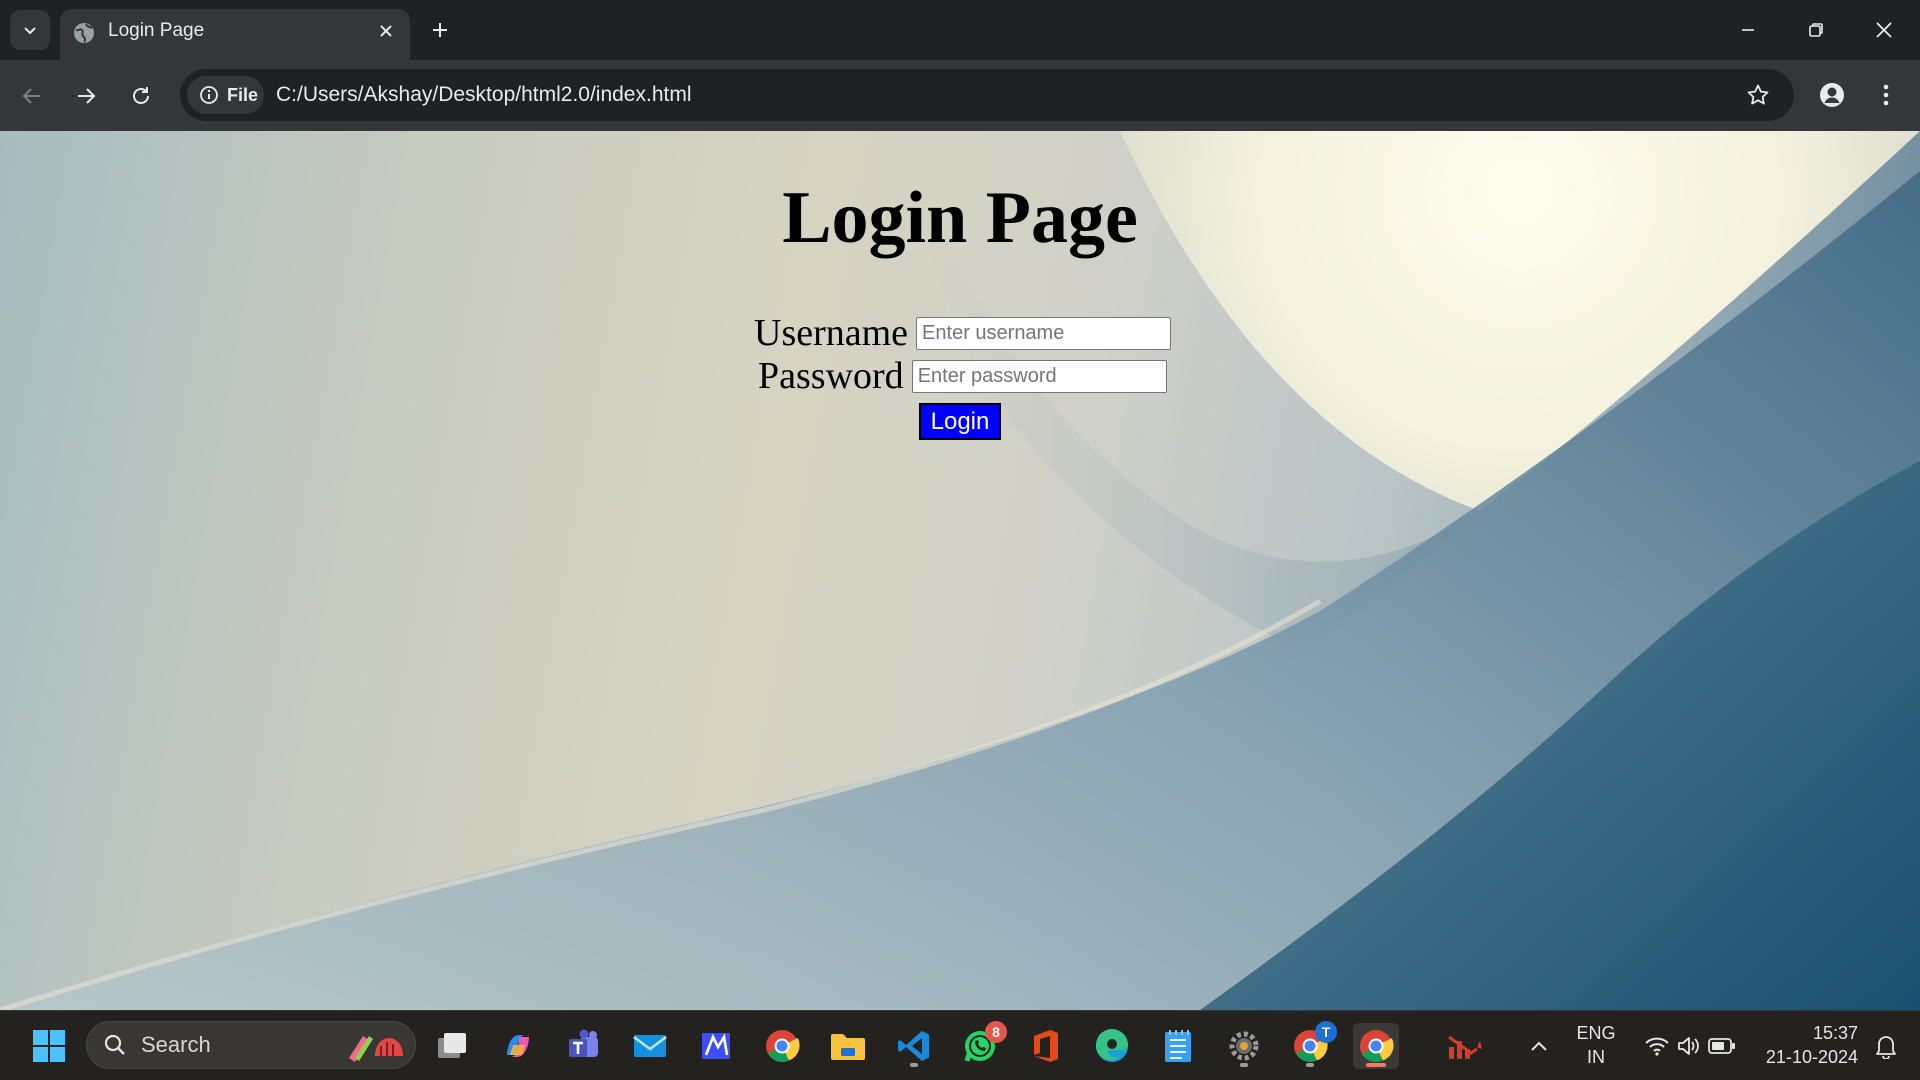 This screenshot has width=1920, height=1080. I want to click on restore-icon, so click(1816, 30).